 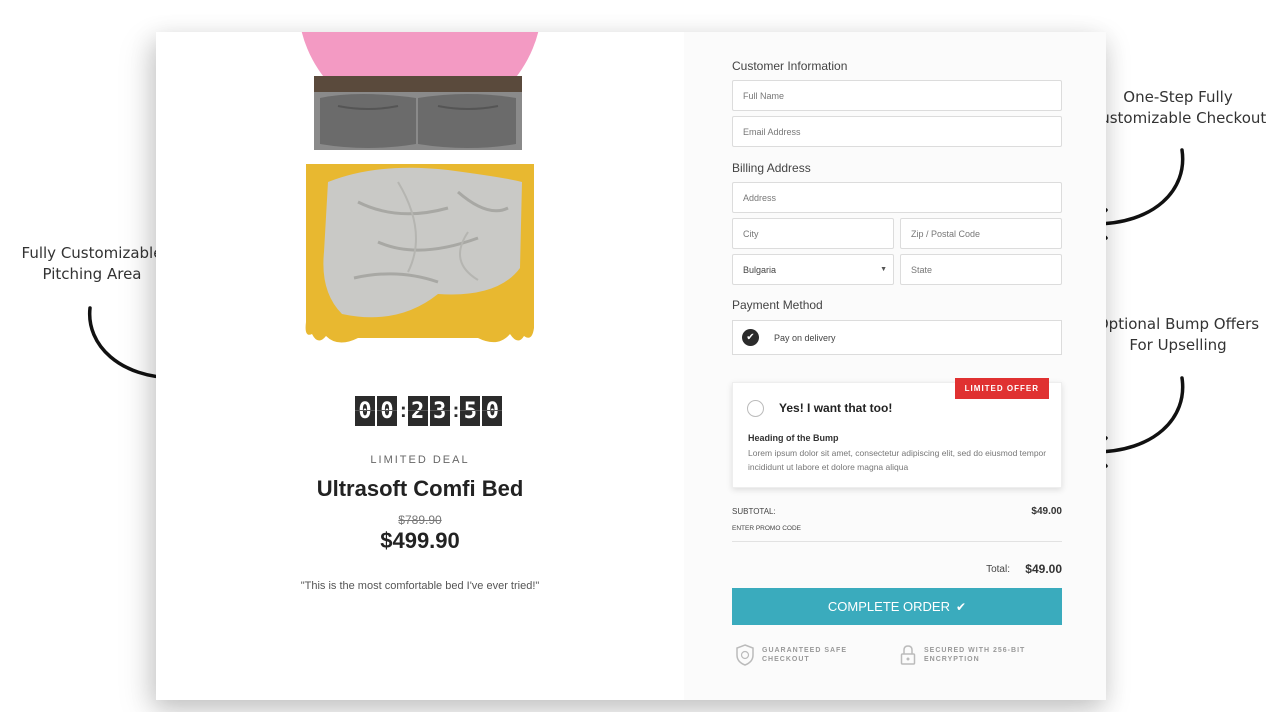 I want to click on countdown-digit: 3, so click(x=439, y=411).